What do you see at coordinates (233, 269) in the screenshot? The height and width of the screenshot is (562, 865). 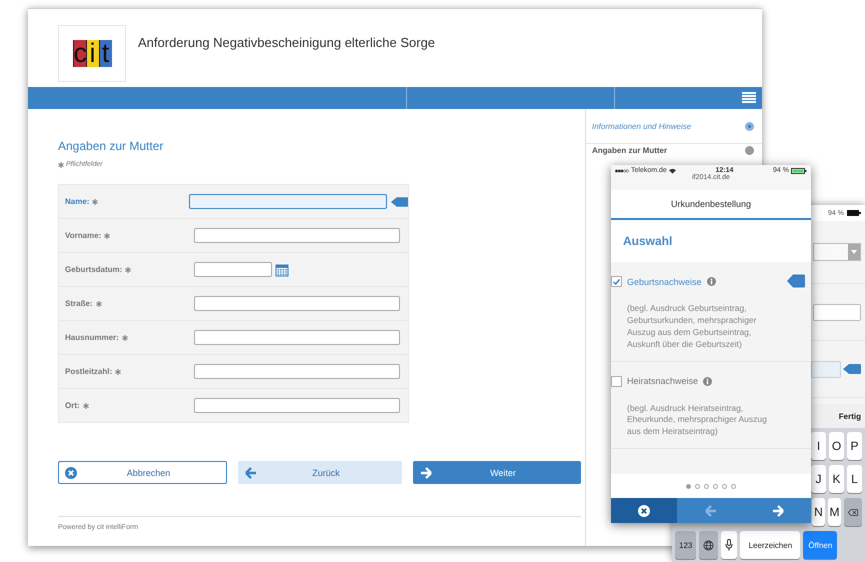 I see `date-field` at bounding box center [233, 269].